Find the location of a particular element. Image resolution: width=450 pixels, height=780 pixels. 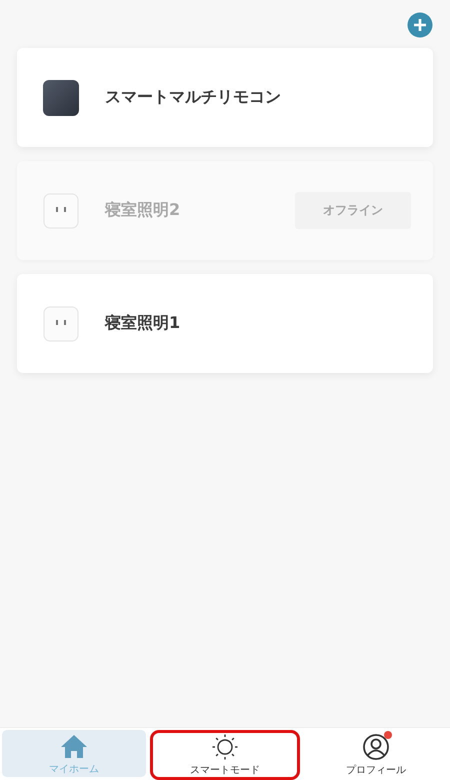

device-name: 寝室照明2 is located at coordinates (143, 210).